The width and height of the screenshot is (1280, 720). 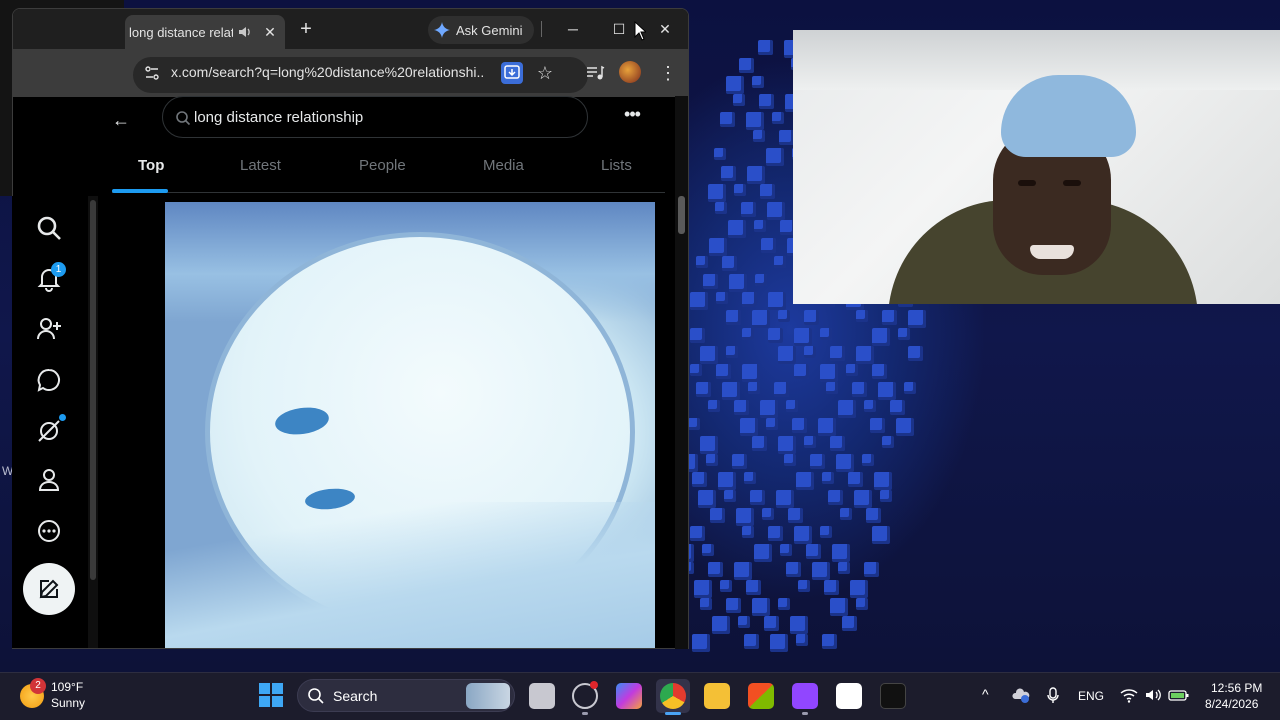 What do you see at coordinates (985, 694) in the screenshot?
I see `show-hidden-icons-icon: ^` at bounding box center [985, 694].